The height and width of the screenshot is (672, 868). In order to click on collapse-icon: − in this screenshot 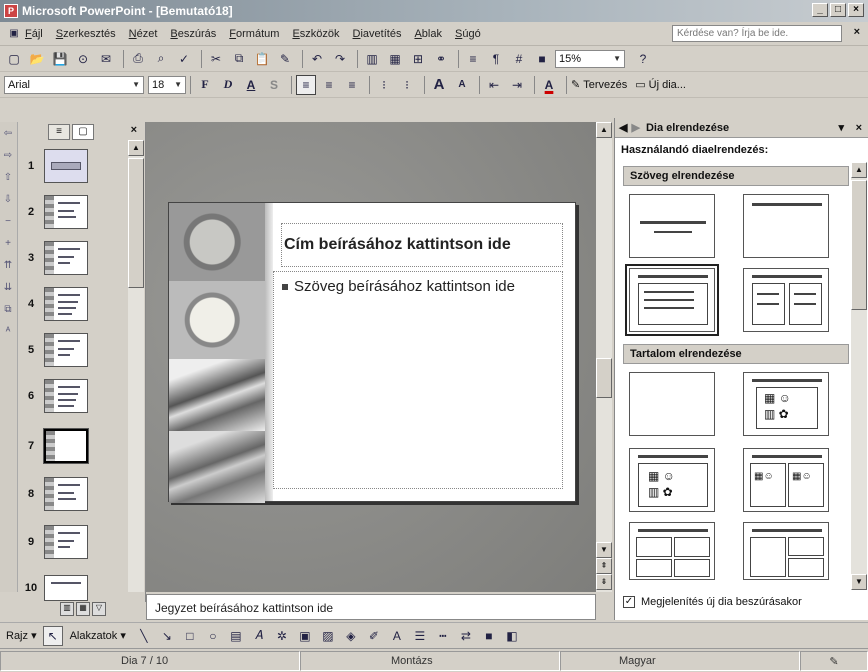, I will do `click(8, 221)`.